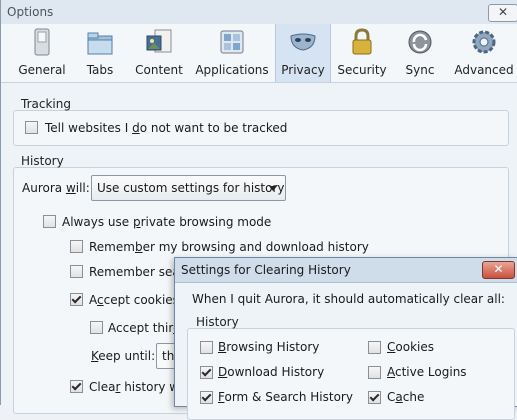  I want to click on content-icon, so click(159, 41).